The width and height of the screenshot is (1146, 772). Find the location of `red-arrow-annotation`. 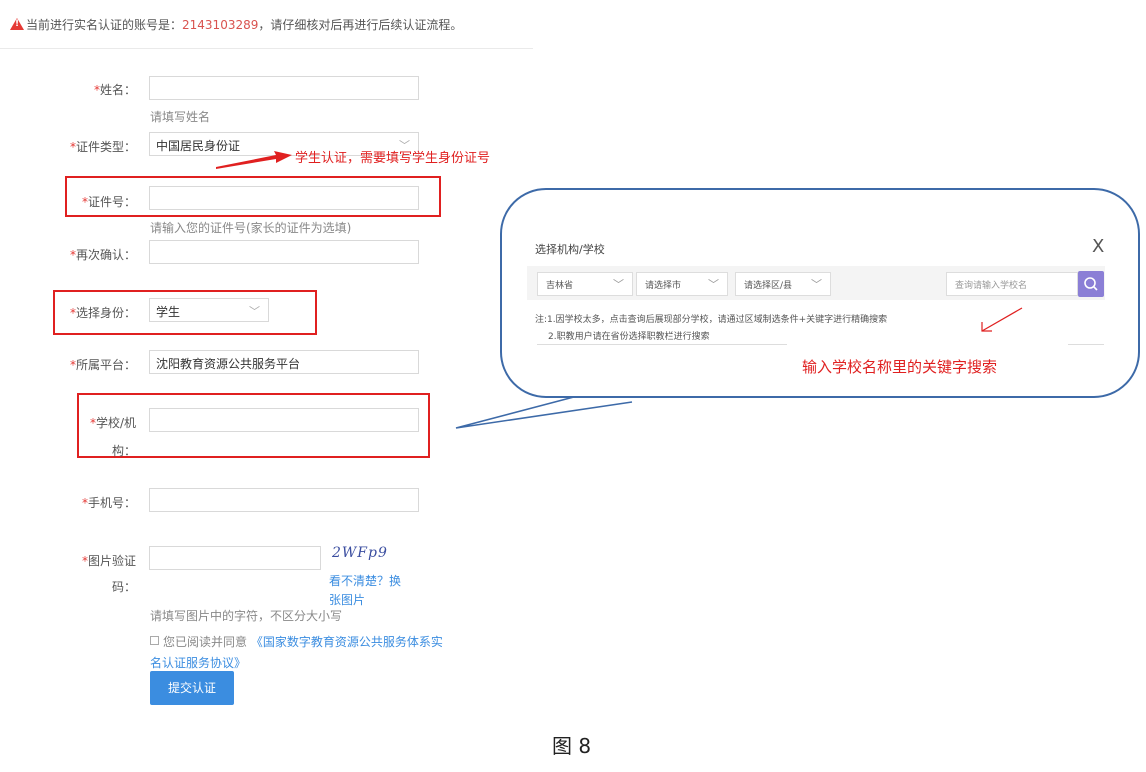

red-arrow-annotation is located at coordinates (254, 160).